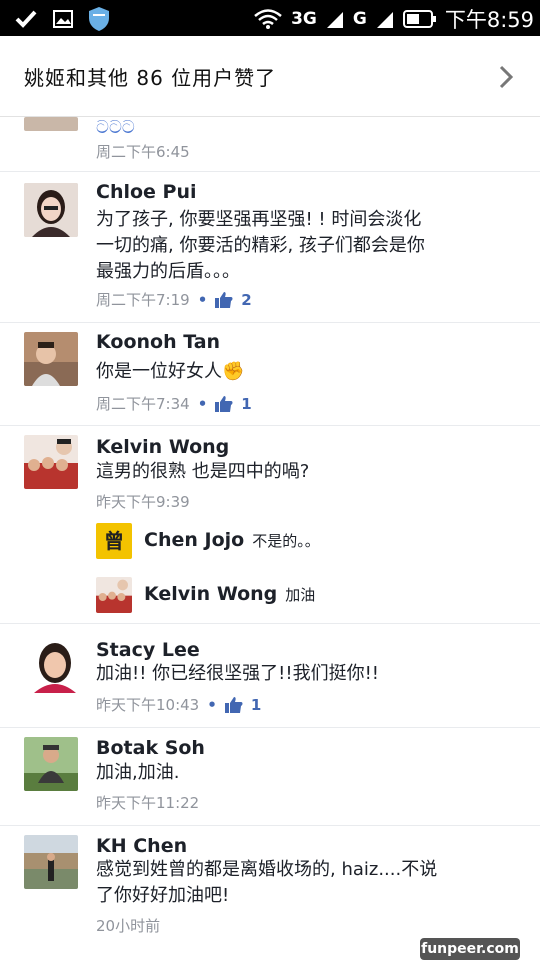  Describe the element at coordinates (286, 541) in the screenshot. I see `reply-text: 不是的。。` at that location.